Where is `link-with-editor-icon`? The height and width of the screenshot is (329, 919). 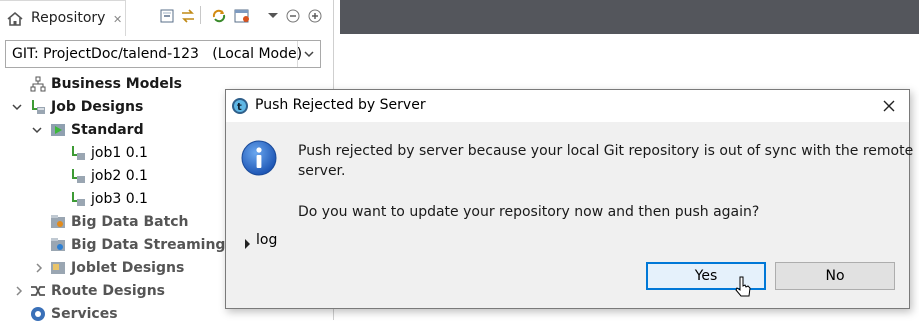
link-with-editor-icon is located at coordinates (188, 16).